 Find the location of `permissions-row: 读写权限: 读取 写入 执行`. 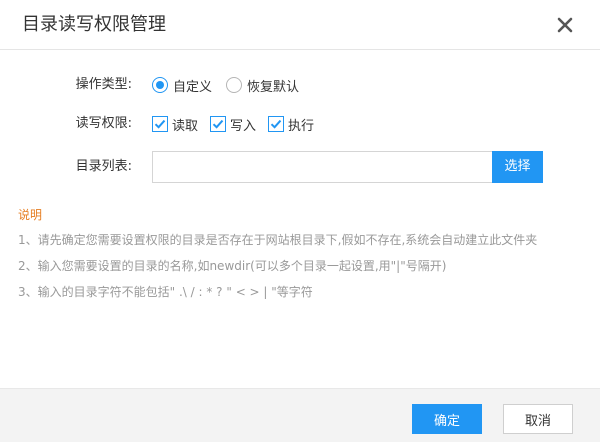

permissions-row: 读写权限: 读取 写入 执行 is located at coordinates (300, 124).